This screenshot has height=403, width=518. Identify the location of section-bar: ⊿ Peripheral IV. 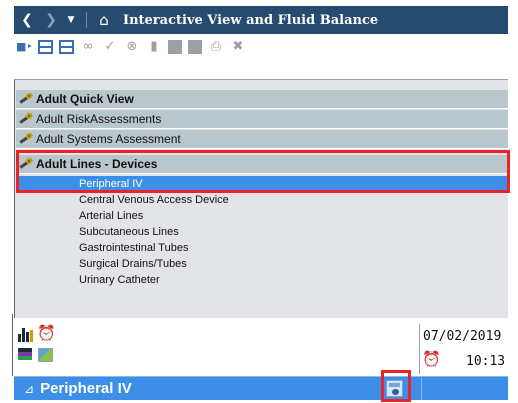
(261, 388).